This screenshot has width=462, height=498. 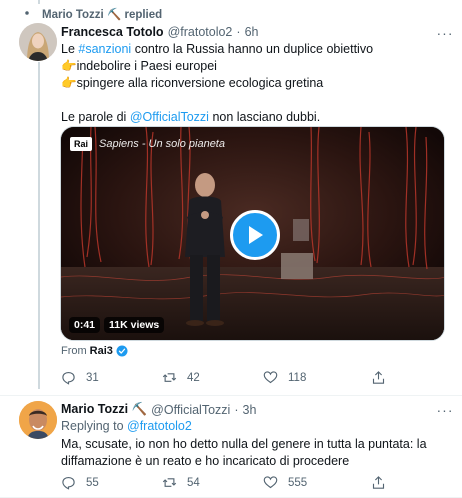 What do you see at coordinates (92, 377) in the screenshot?
I see `reply-count: 31` at bounding box center [92, 377].